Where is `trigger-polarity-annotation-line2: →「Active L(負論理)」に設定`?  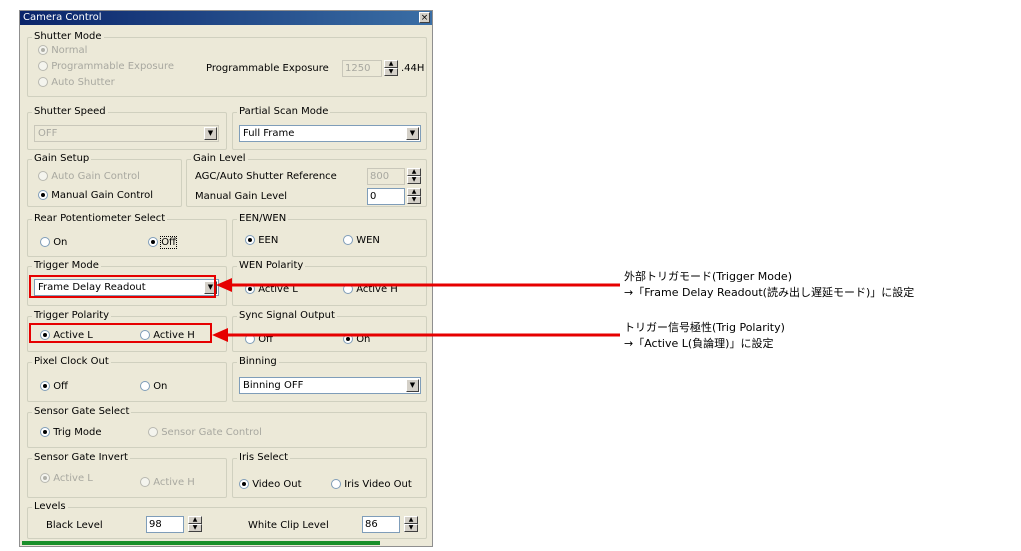 trigger-polarity-annotation-line2: →「Active L(負論理)」に設定 is located at coordinates (699, 343).